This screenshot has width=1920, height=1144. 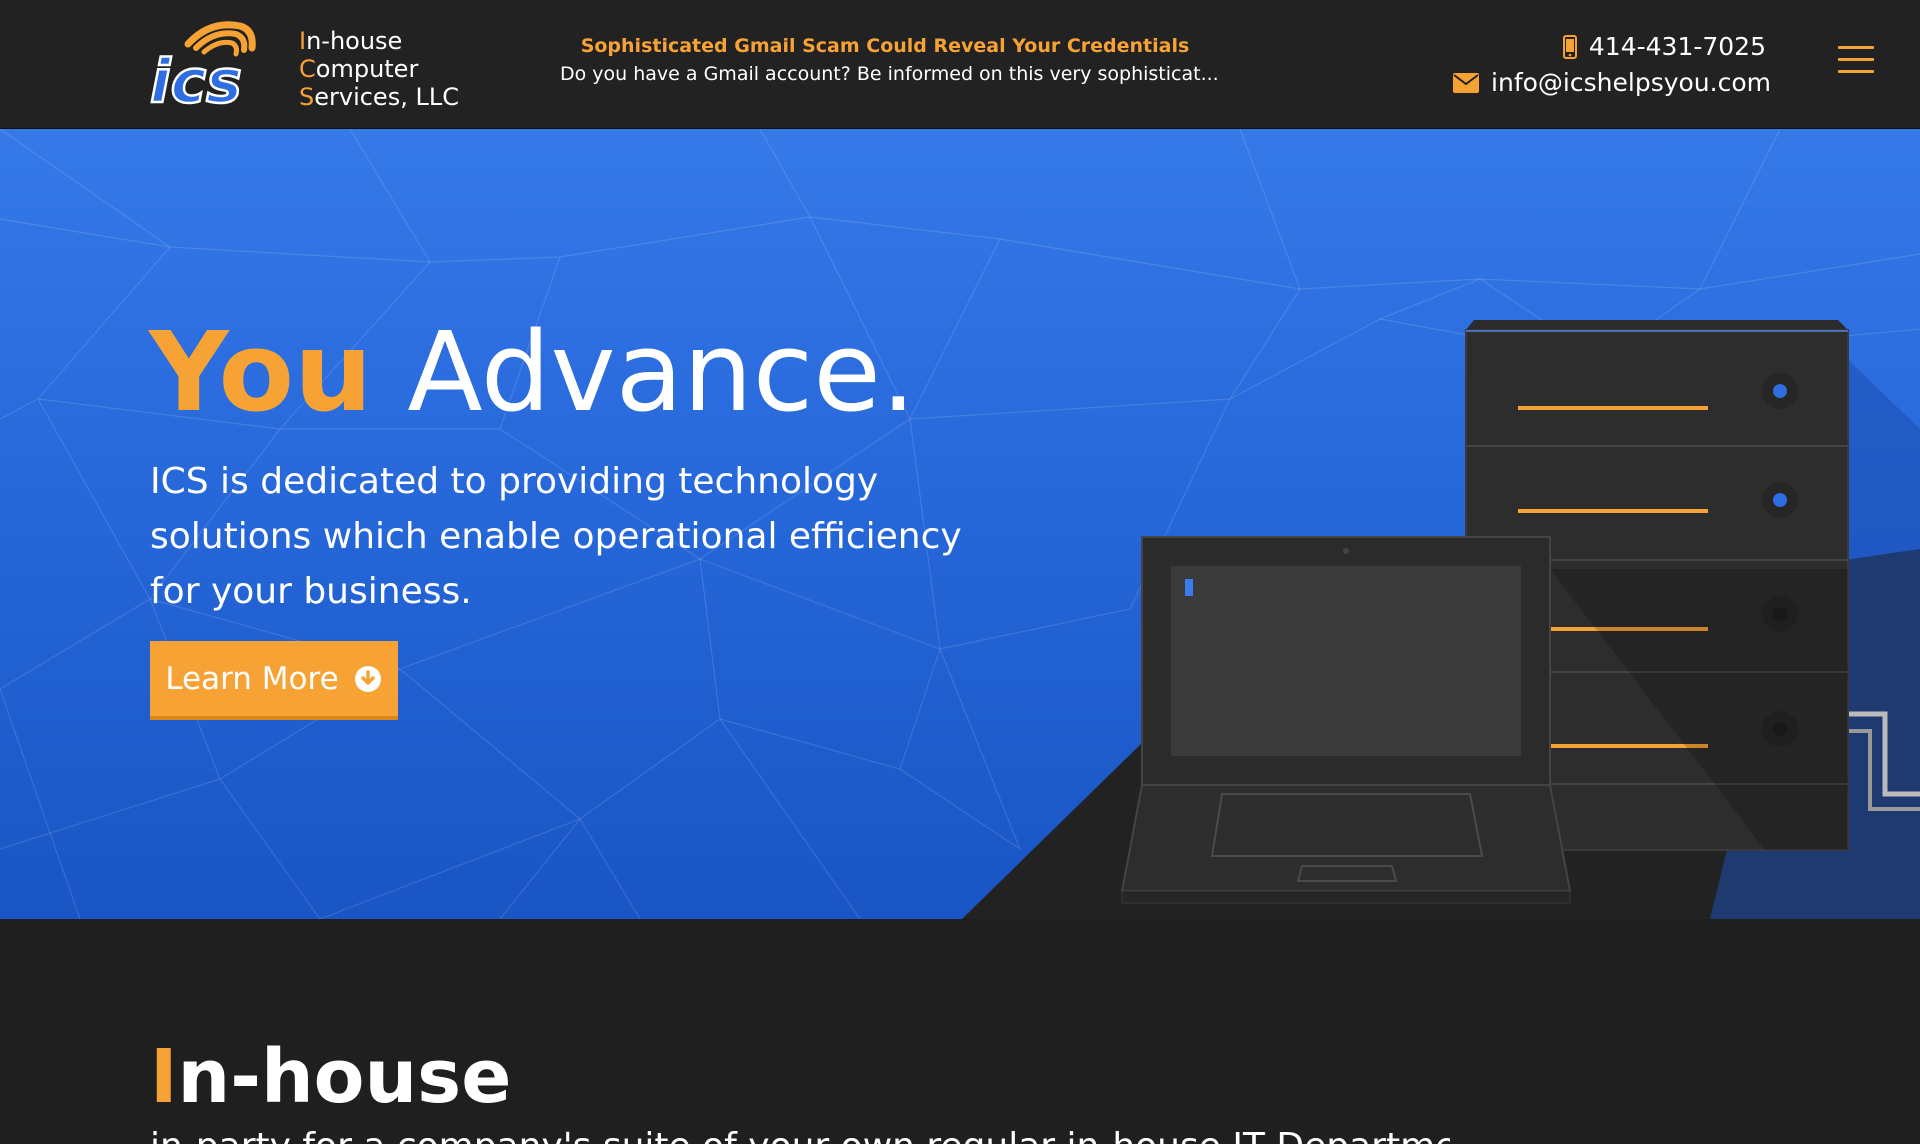 What do you see at coordinates (1346, 720) in the screenshot?
I see `laptop` at bounding box center [1346, 720].